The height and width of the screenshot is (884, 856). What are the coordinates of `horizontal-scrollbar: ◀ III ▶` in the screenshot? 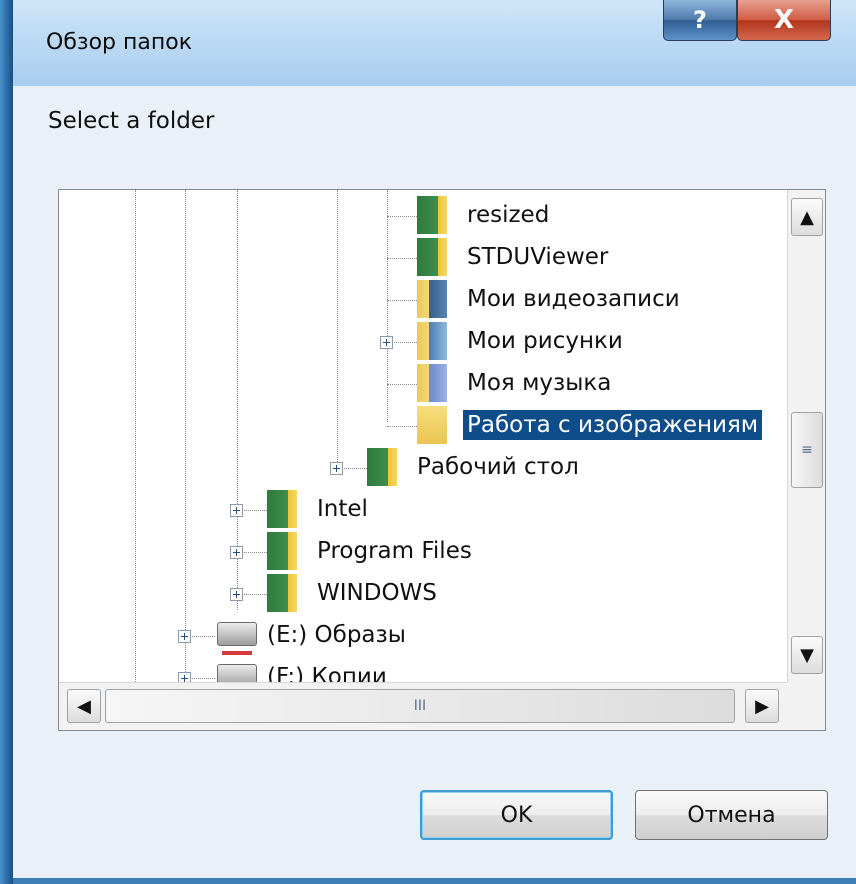 It's located at (423, 706).